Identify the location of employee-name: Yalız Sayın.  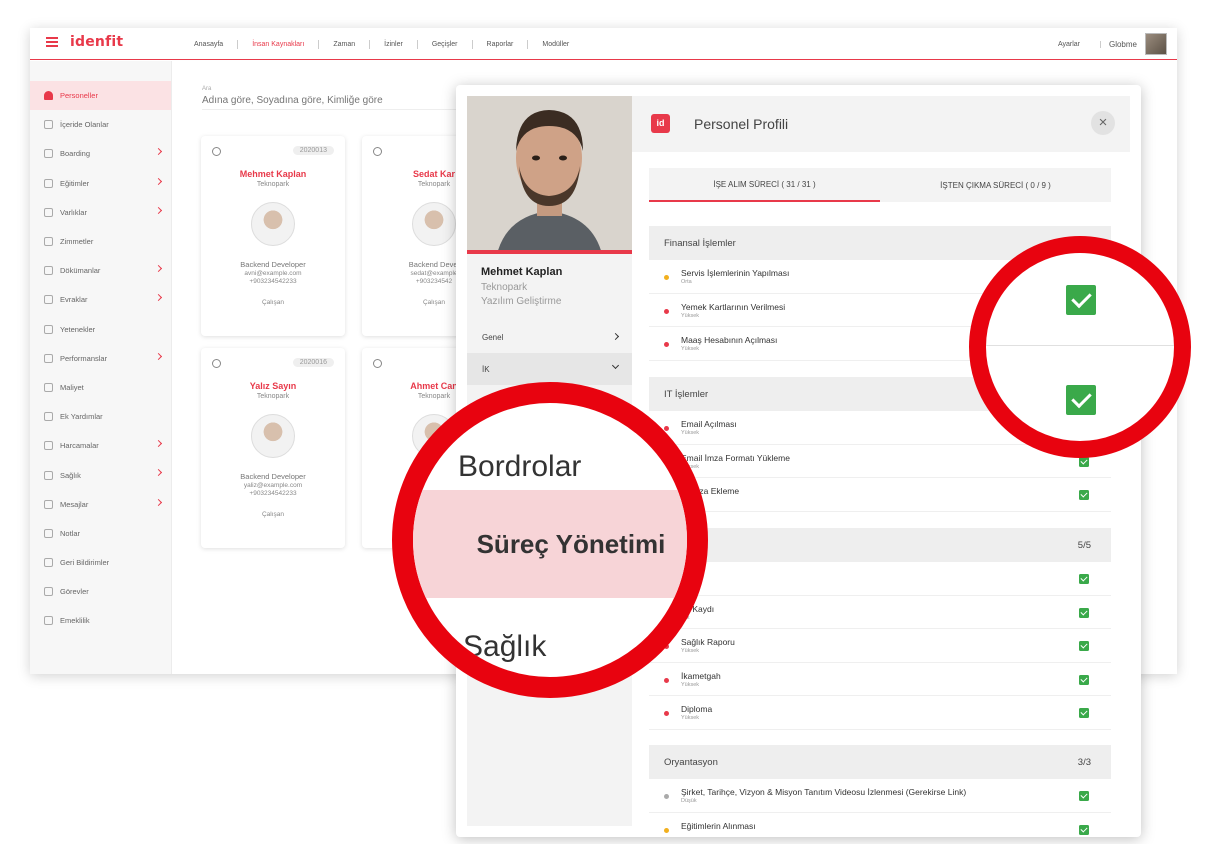
(273, 386).